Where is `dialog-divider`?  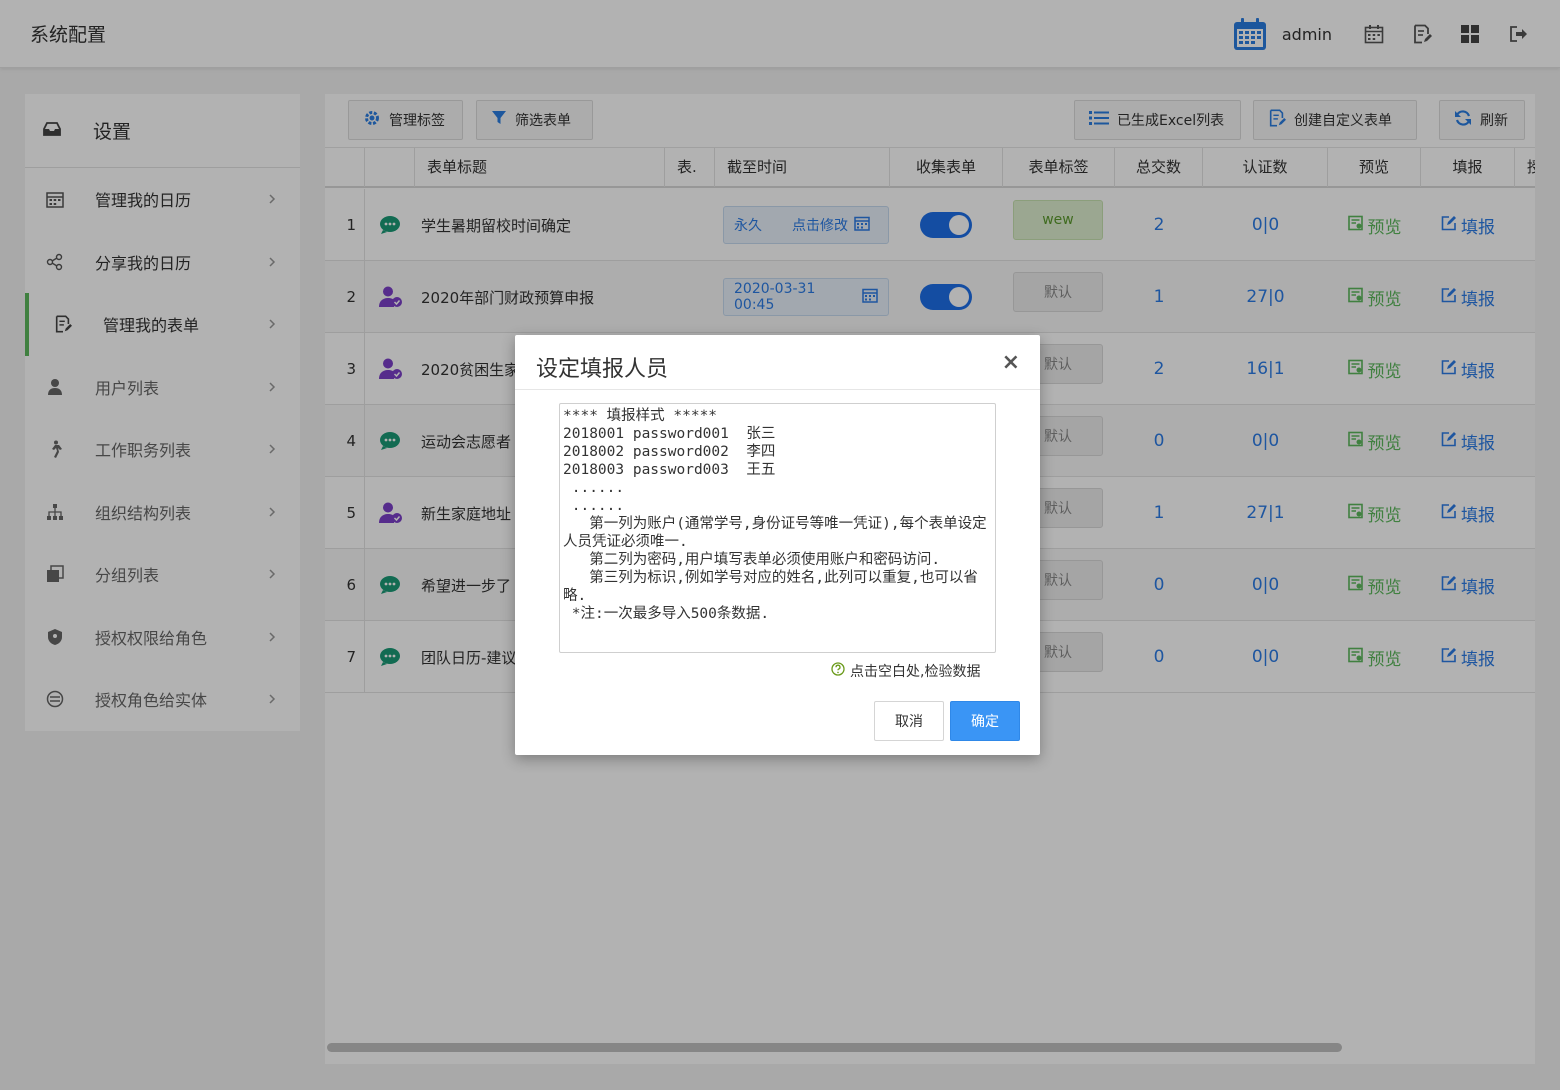 dialog-divider is located at coordinates (777, 389).